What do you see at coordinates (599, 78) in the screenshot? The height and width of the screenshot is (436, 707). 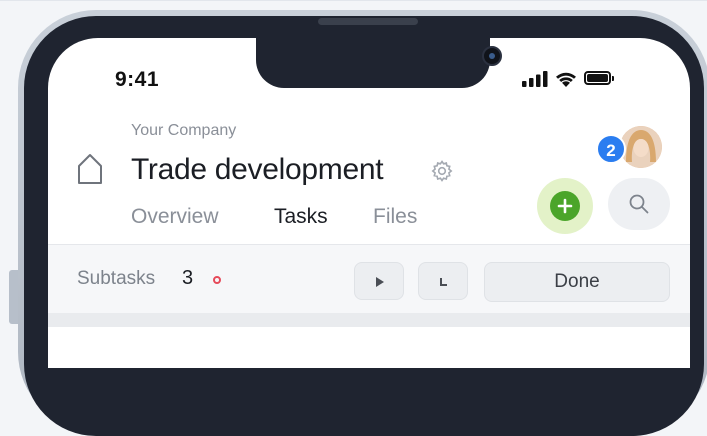 I see `battery-icon` at bounding box center [599, 78].